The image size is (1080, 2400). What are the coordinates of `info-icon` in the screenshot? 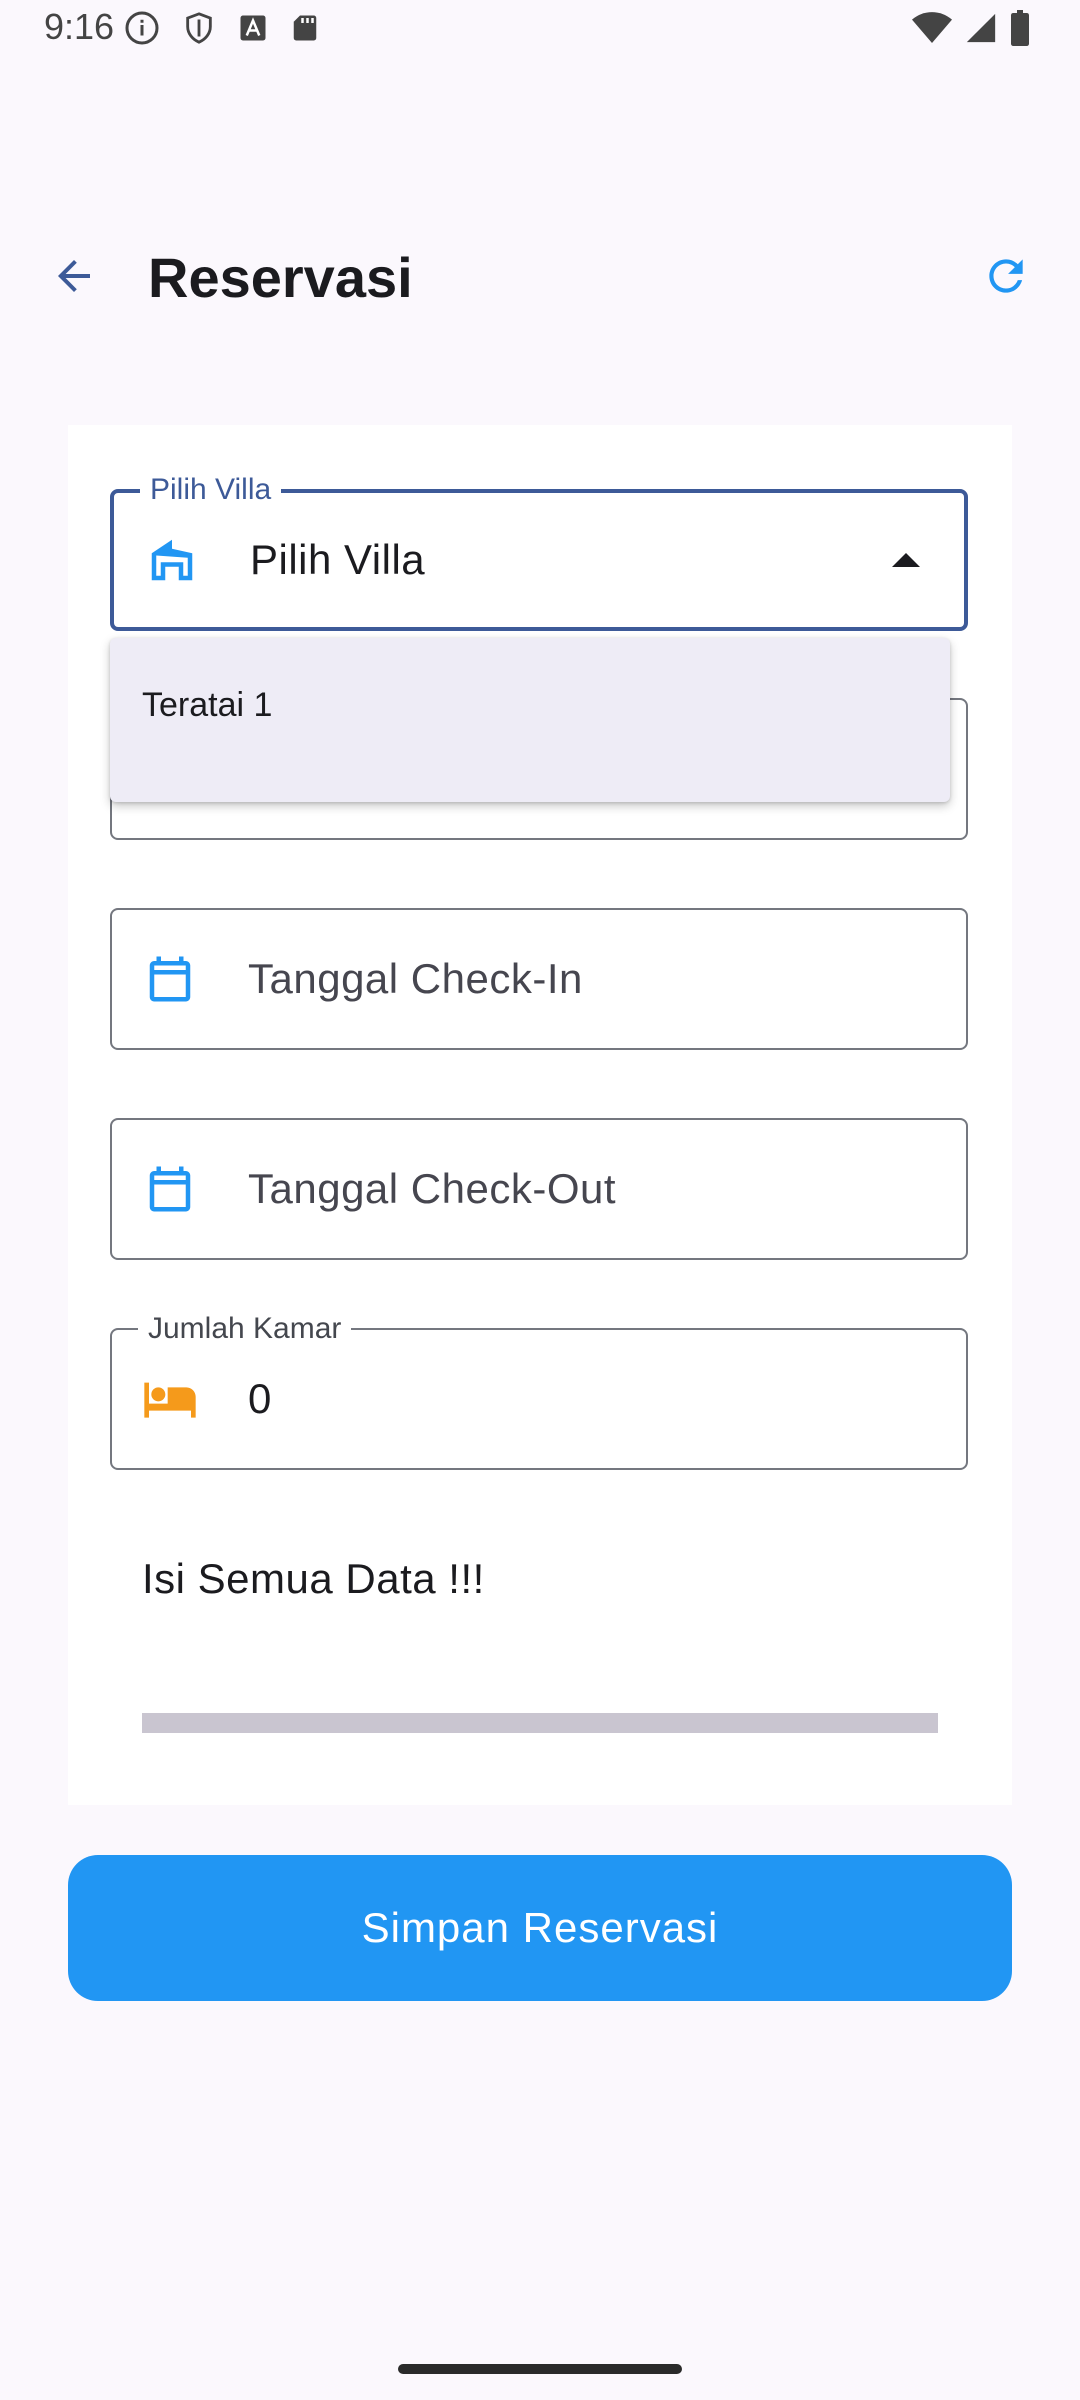 It's located at (142, 28).